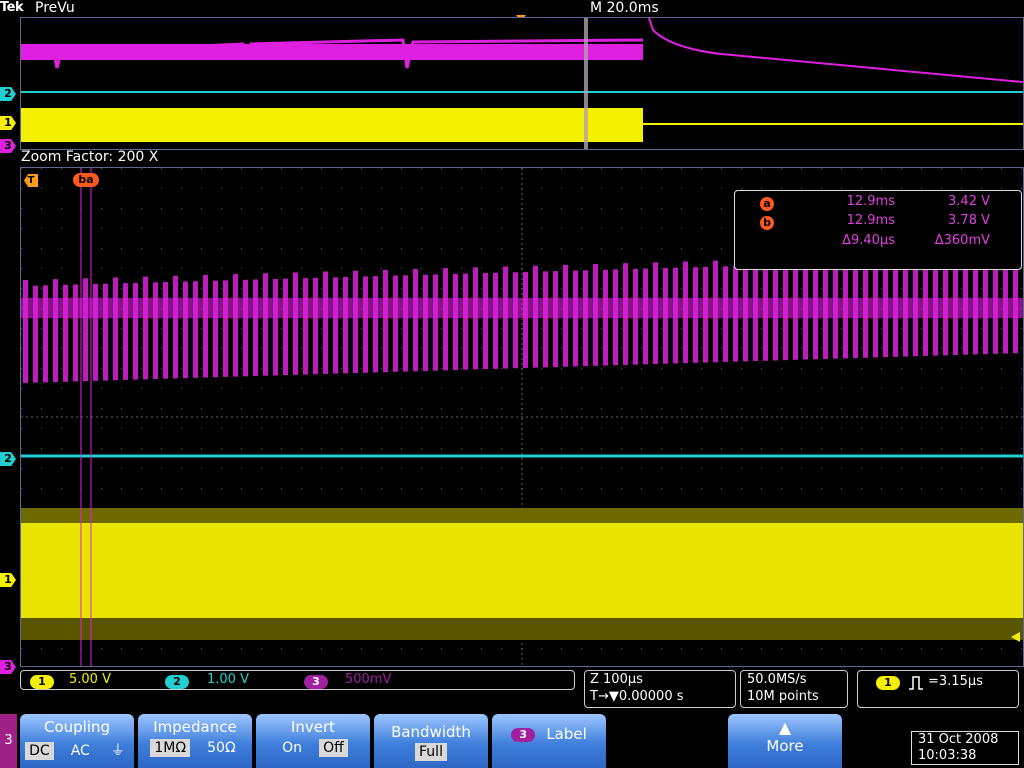  Describe the element at coordinates (55, 8) in the screenshot. I see `prevu-label: PreVu` at that location.